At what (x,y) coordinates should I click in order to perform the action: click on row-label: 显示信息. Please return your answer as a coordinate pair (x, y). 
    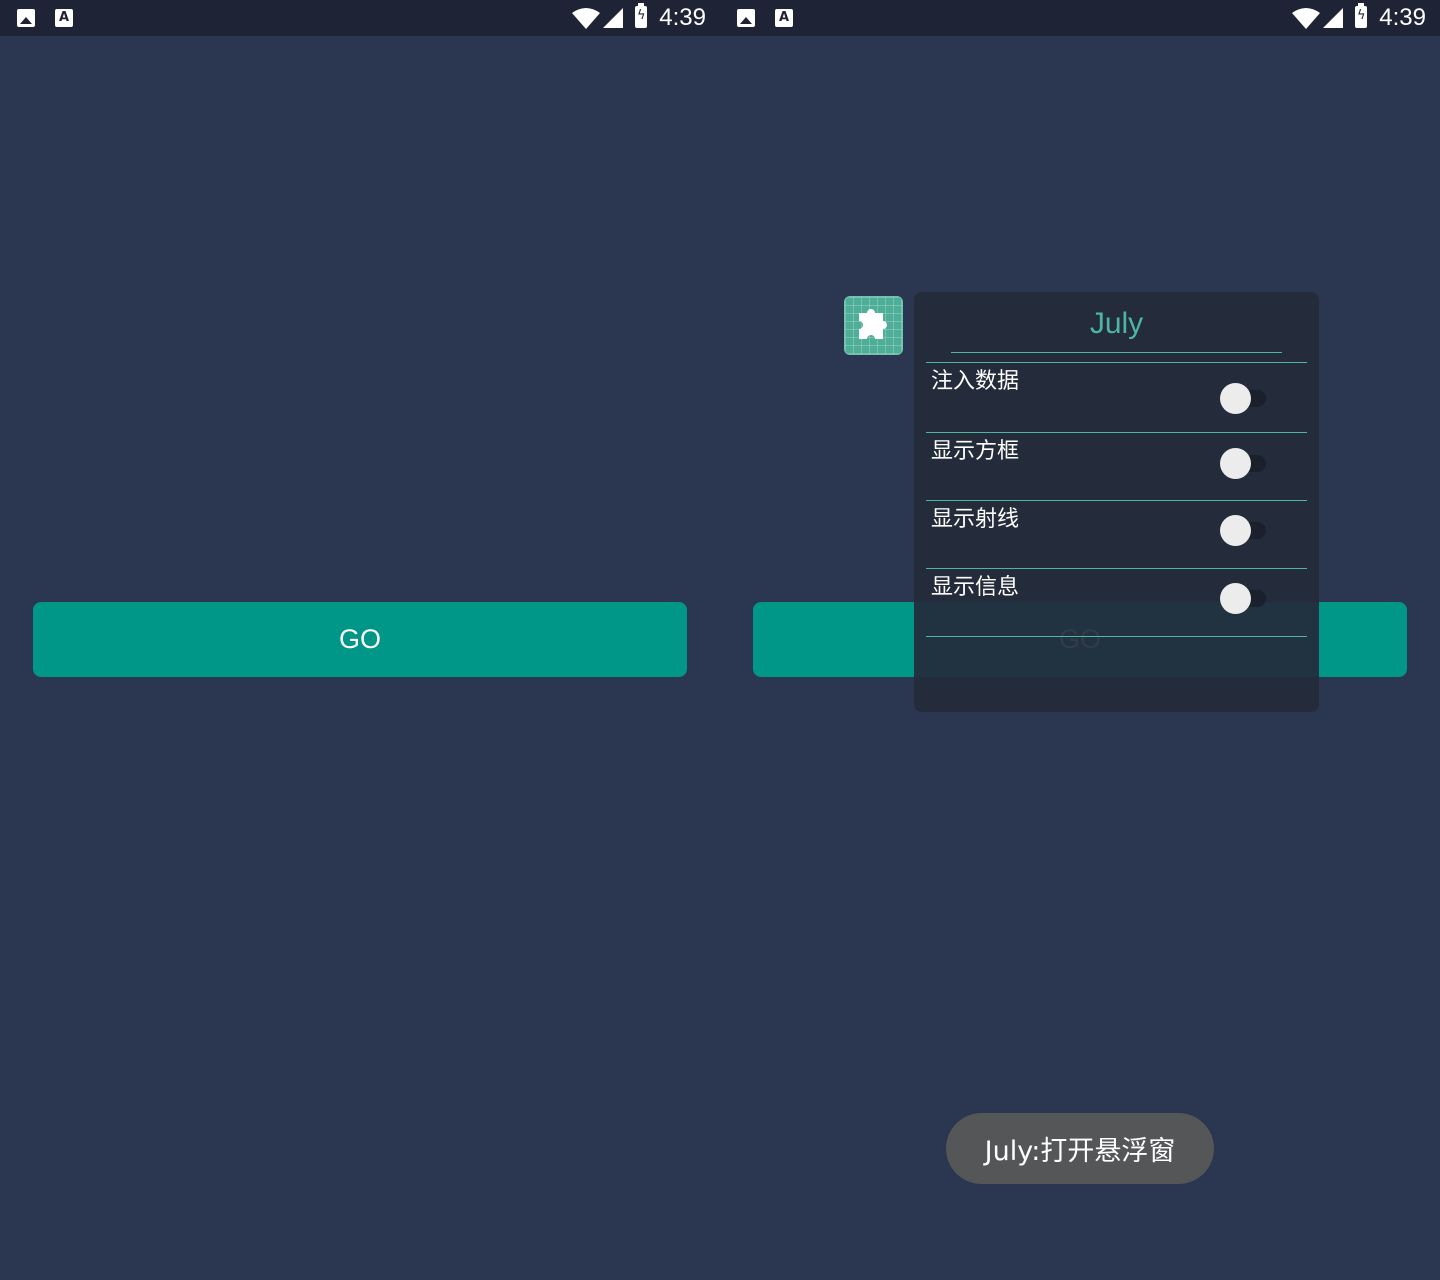
    Looking at the image, I should click on (975, 587).